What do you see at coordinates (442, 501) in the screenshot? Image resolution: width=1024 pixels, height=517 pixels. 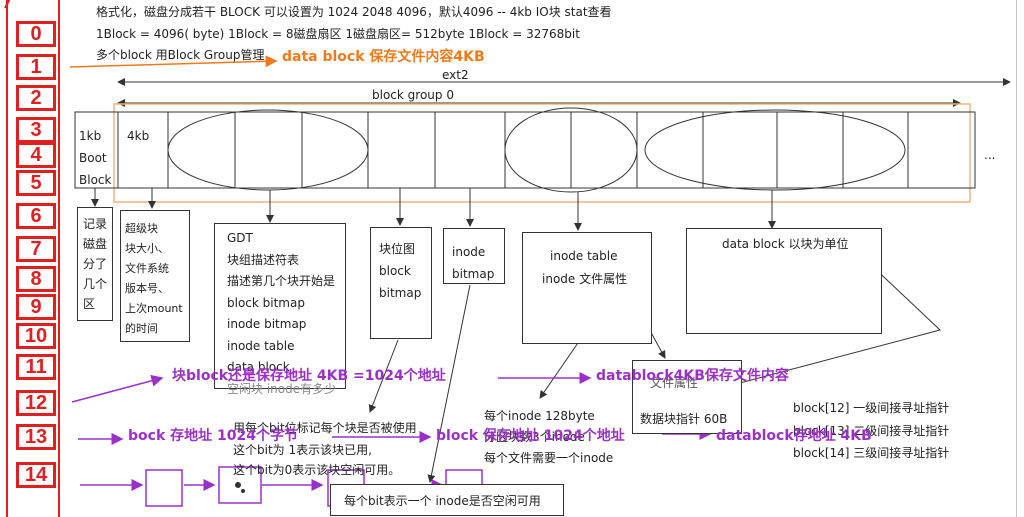 I see `inode-bitmap-explain: 每个bit表示一个 inode是否空闲可用` at bounding box center [442, 501].